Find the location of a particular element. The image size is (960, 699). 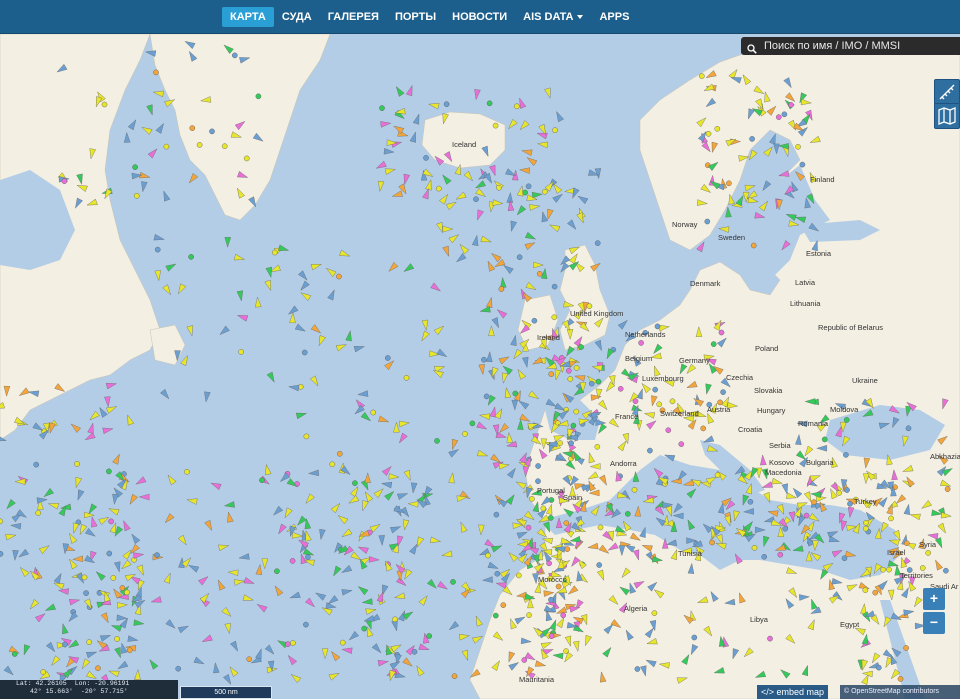

nav-ships: СУДА is located at coordinates (297, 17).